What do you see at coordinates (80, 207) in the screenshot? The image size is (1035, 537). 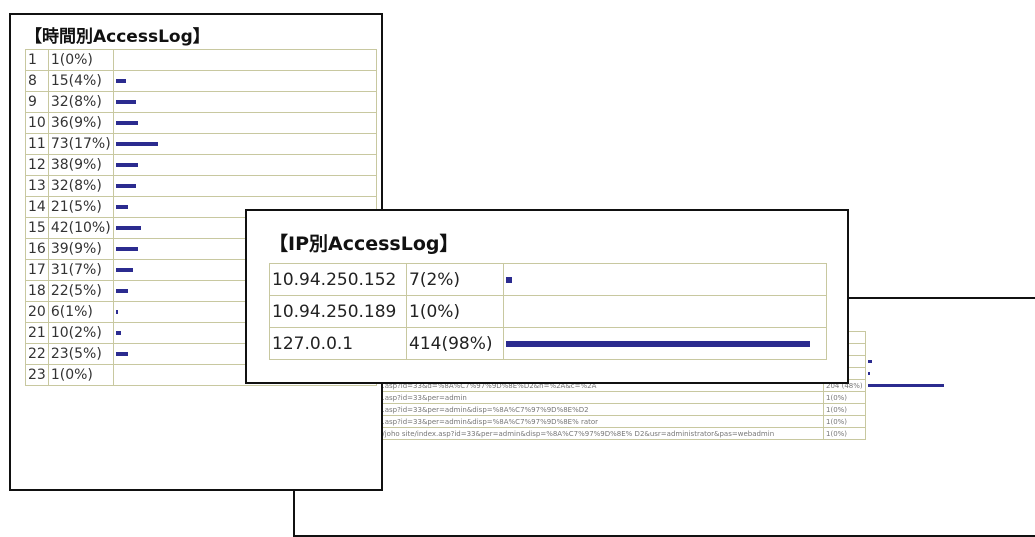 I see `count-cell: 21(5%)` at bounding box center [80, 207].